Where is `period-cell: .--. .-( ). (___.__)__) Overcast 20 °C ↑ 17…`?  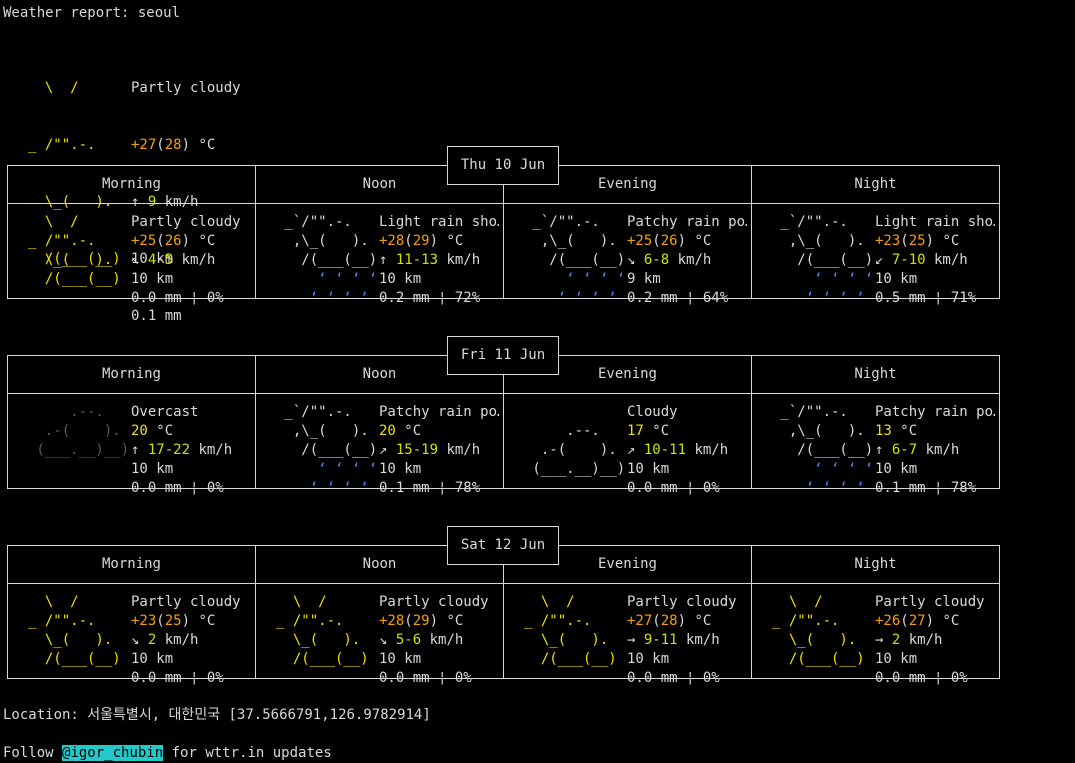
period-cell: .--. .-( ). (___.__)__) Overcast 20 °C ↑ 17… is located at coordinates (131, 445).